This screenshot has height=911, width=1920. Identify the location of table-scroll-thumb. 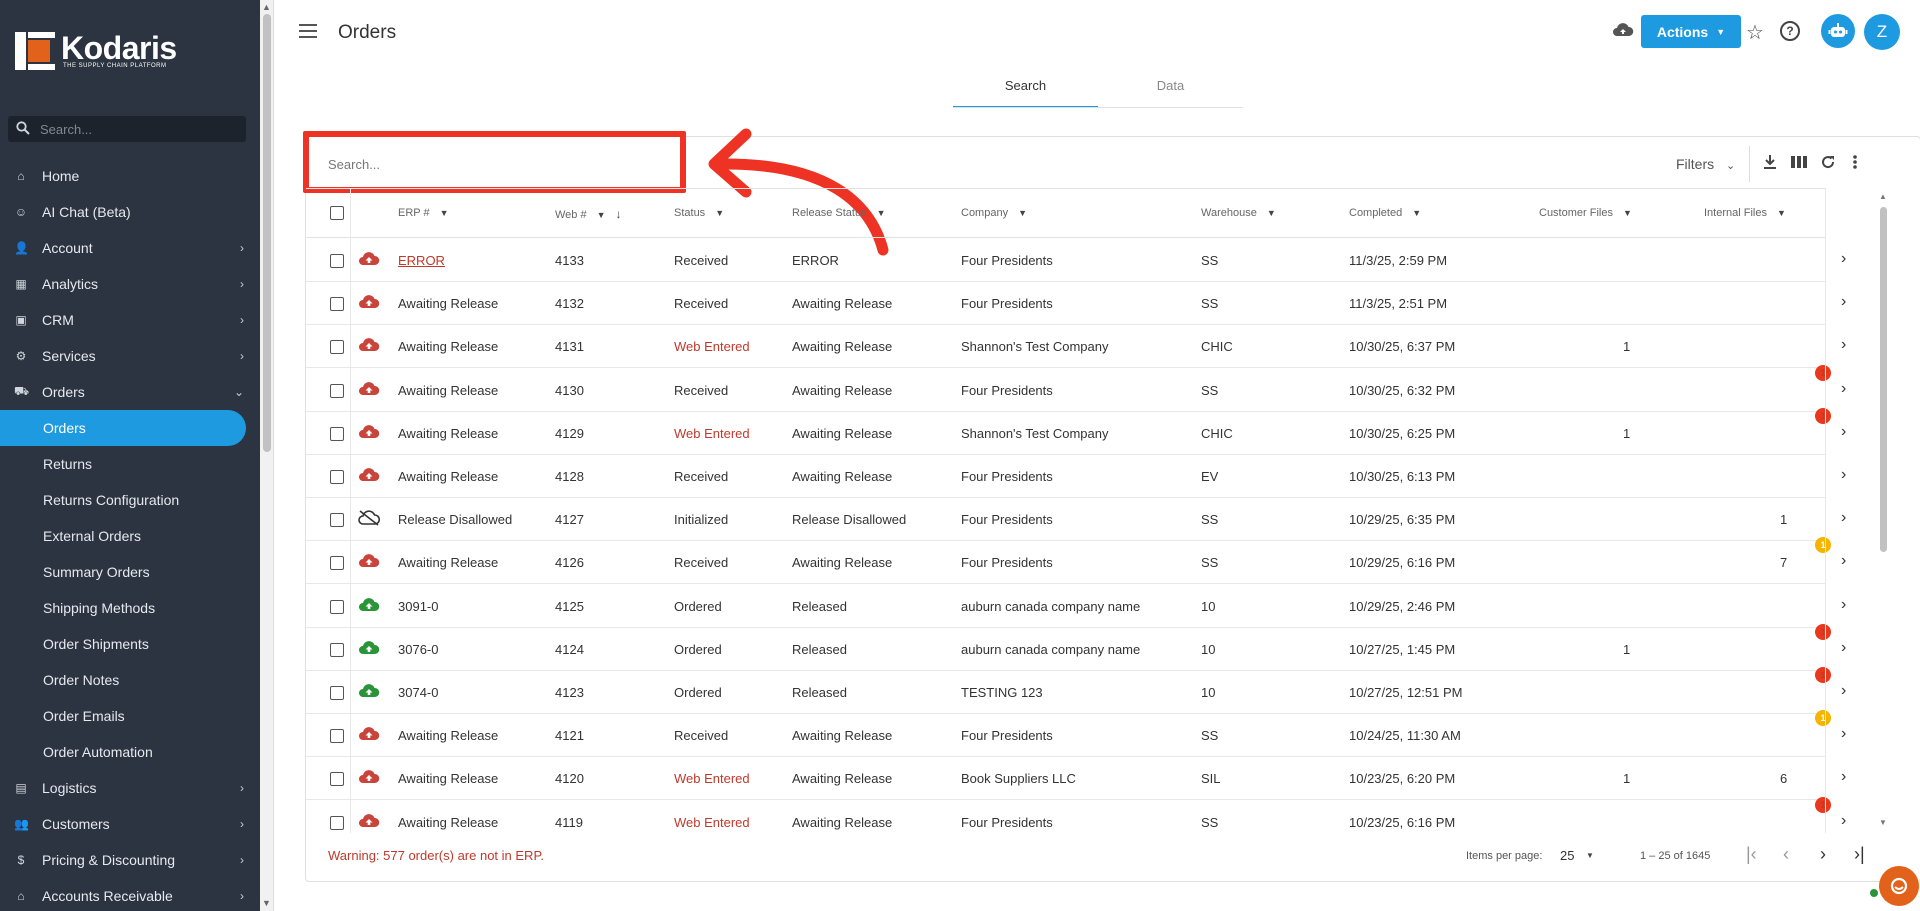
(1883, 379).